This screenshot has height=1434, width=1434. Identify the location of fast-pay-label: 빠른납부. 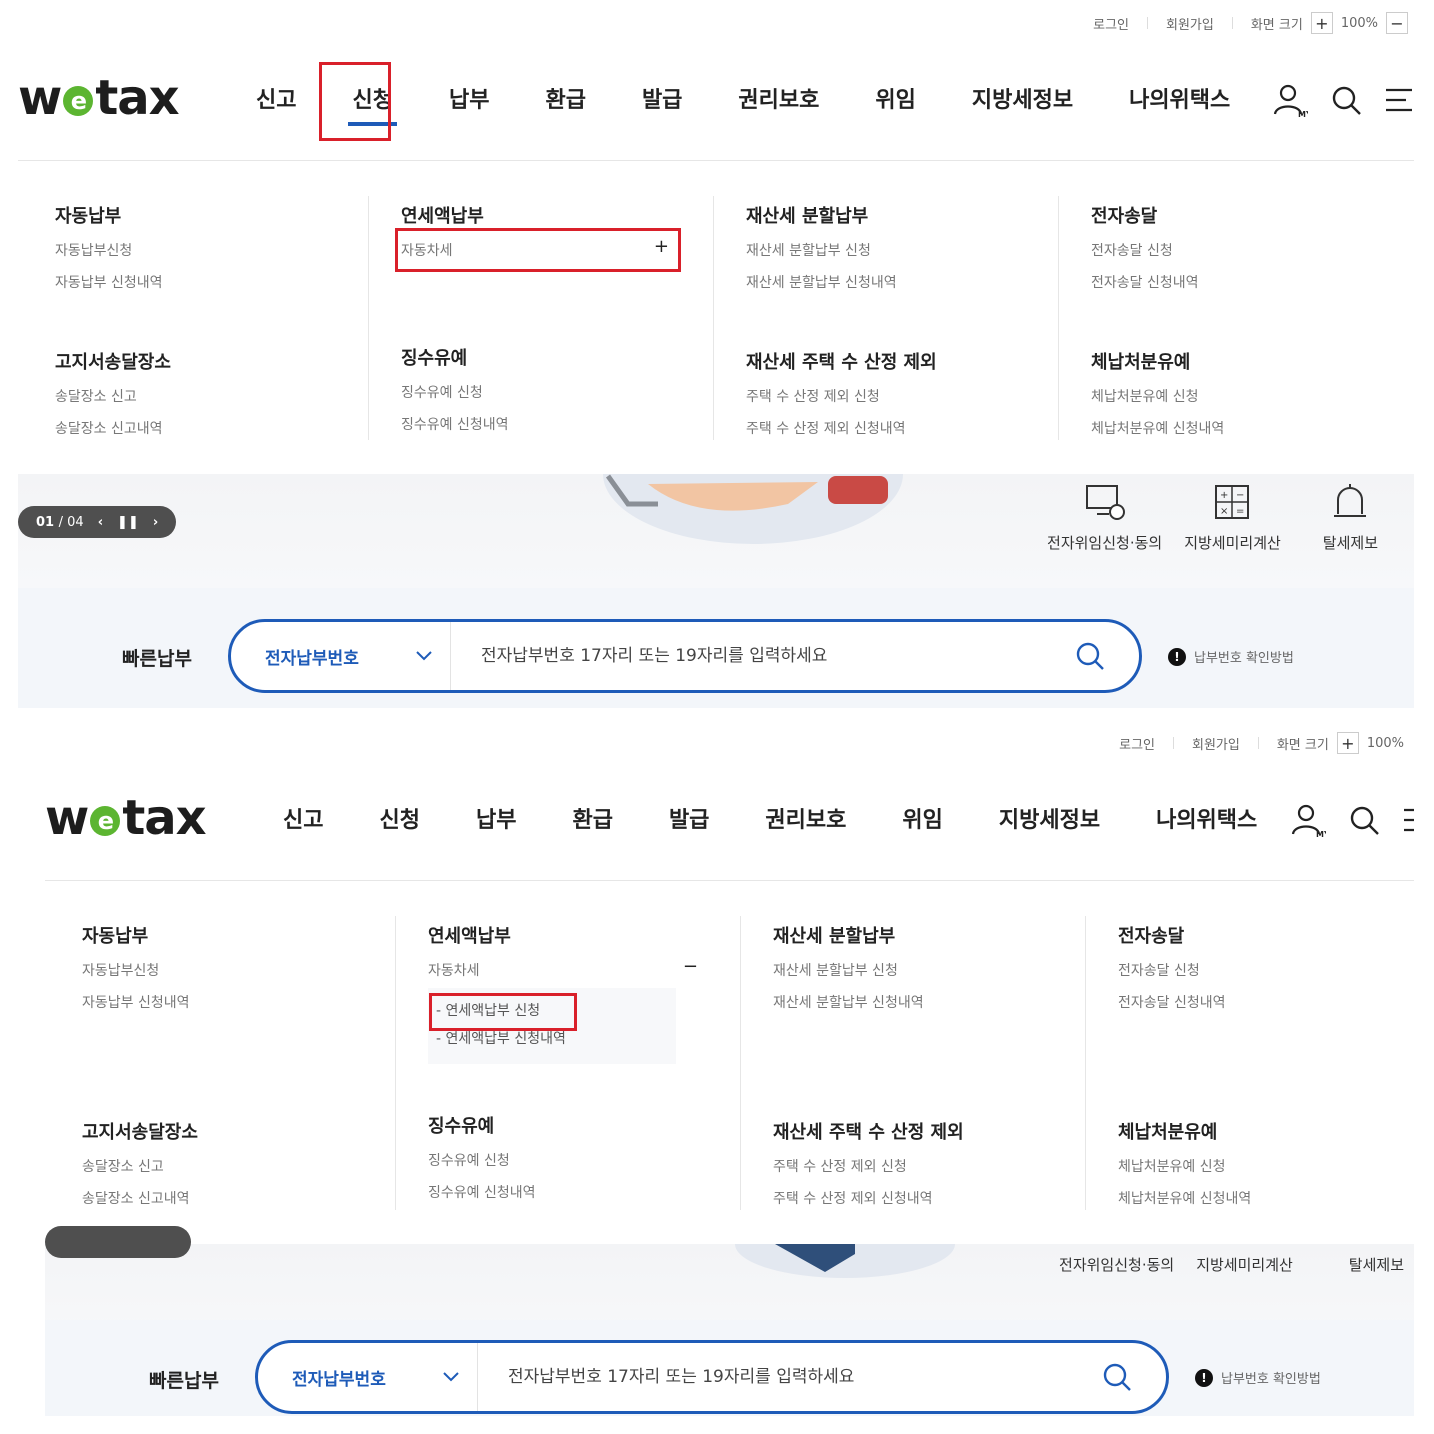
(157, 659).